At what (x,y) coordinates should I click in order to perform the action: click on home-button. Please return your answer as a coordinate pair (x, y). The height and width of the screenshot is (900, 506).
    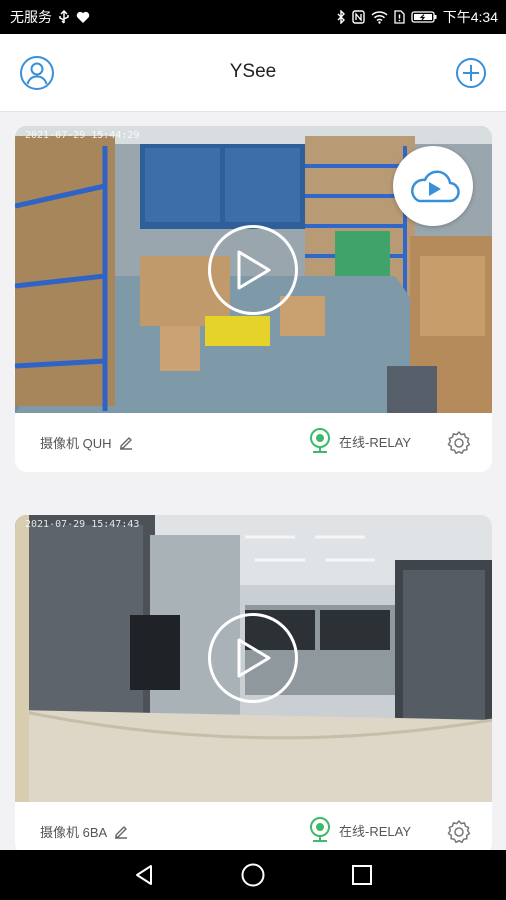
    Looking at the image, I should click on (253, 875).